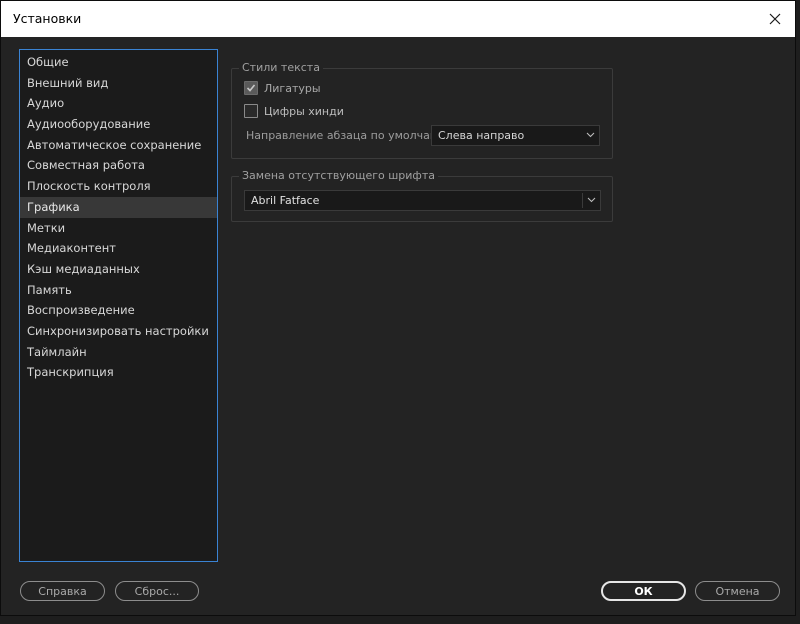  Describe the element at coordinates (118, 83) in the screenshot. I see `sidebar-item: Внешний вид` at that location.